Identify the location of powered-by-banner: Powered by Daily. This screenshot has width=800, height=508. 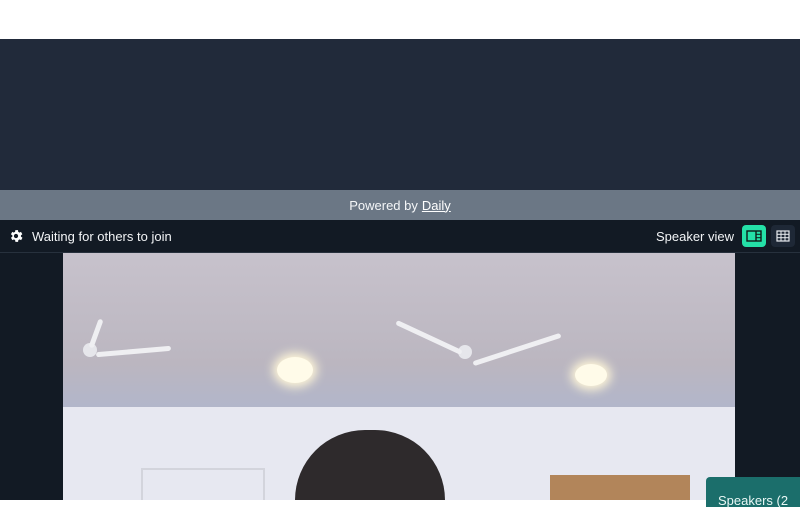
(400, 205).